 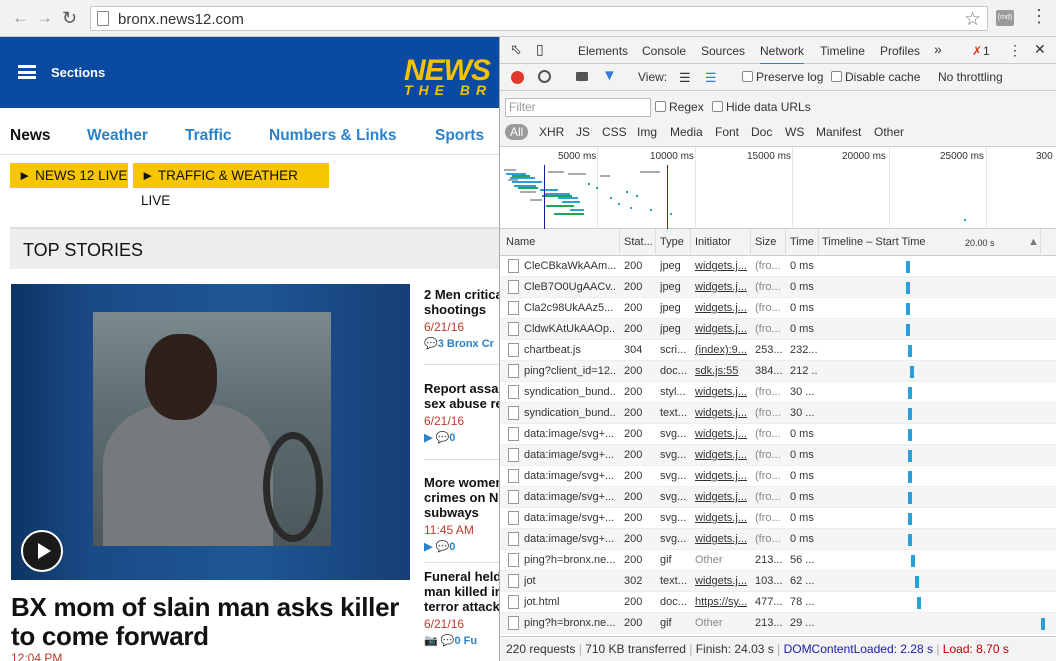 I want to click on story-title-line: terror attack, so click(x=461, y=606).